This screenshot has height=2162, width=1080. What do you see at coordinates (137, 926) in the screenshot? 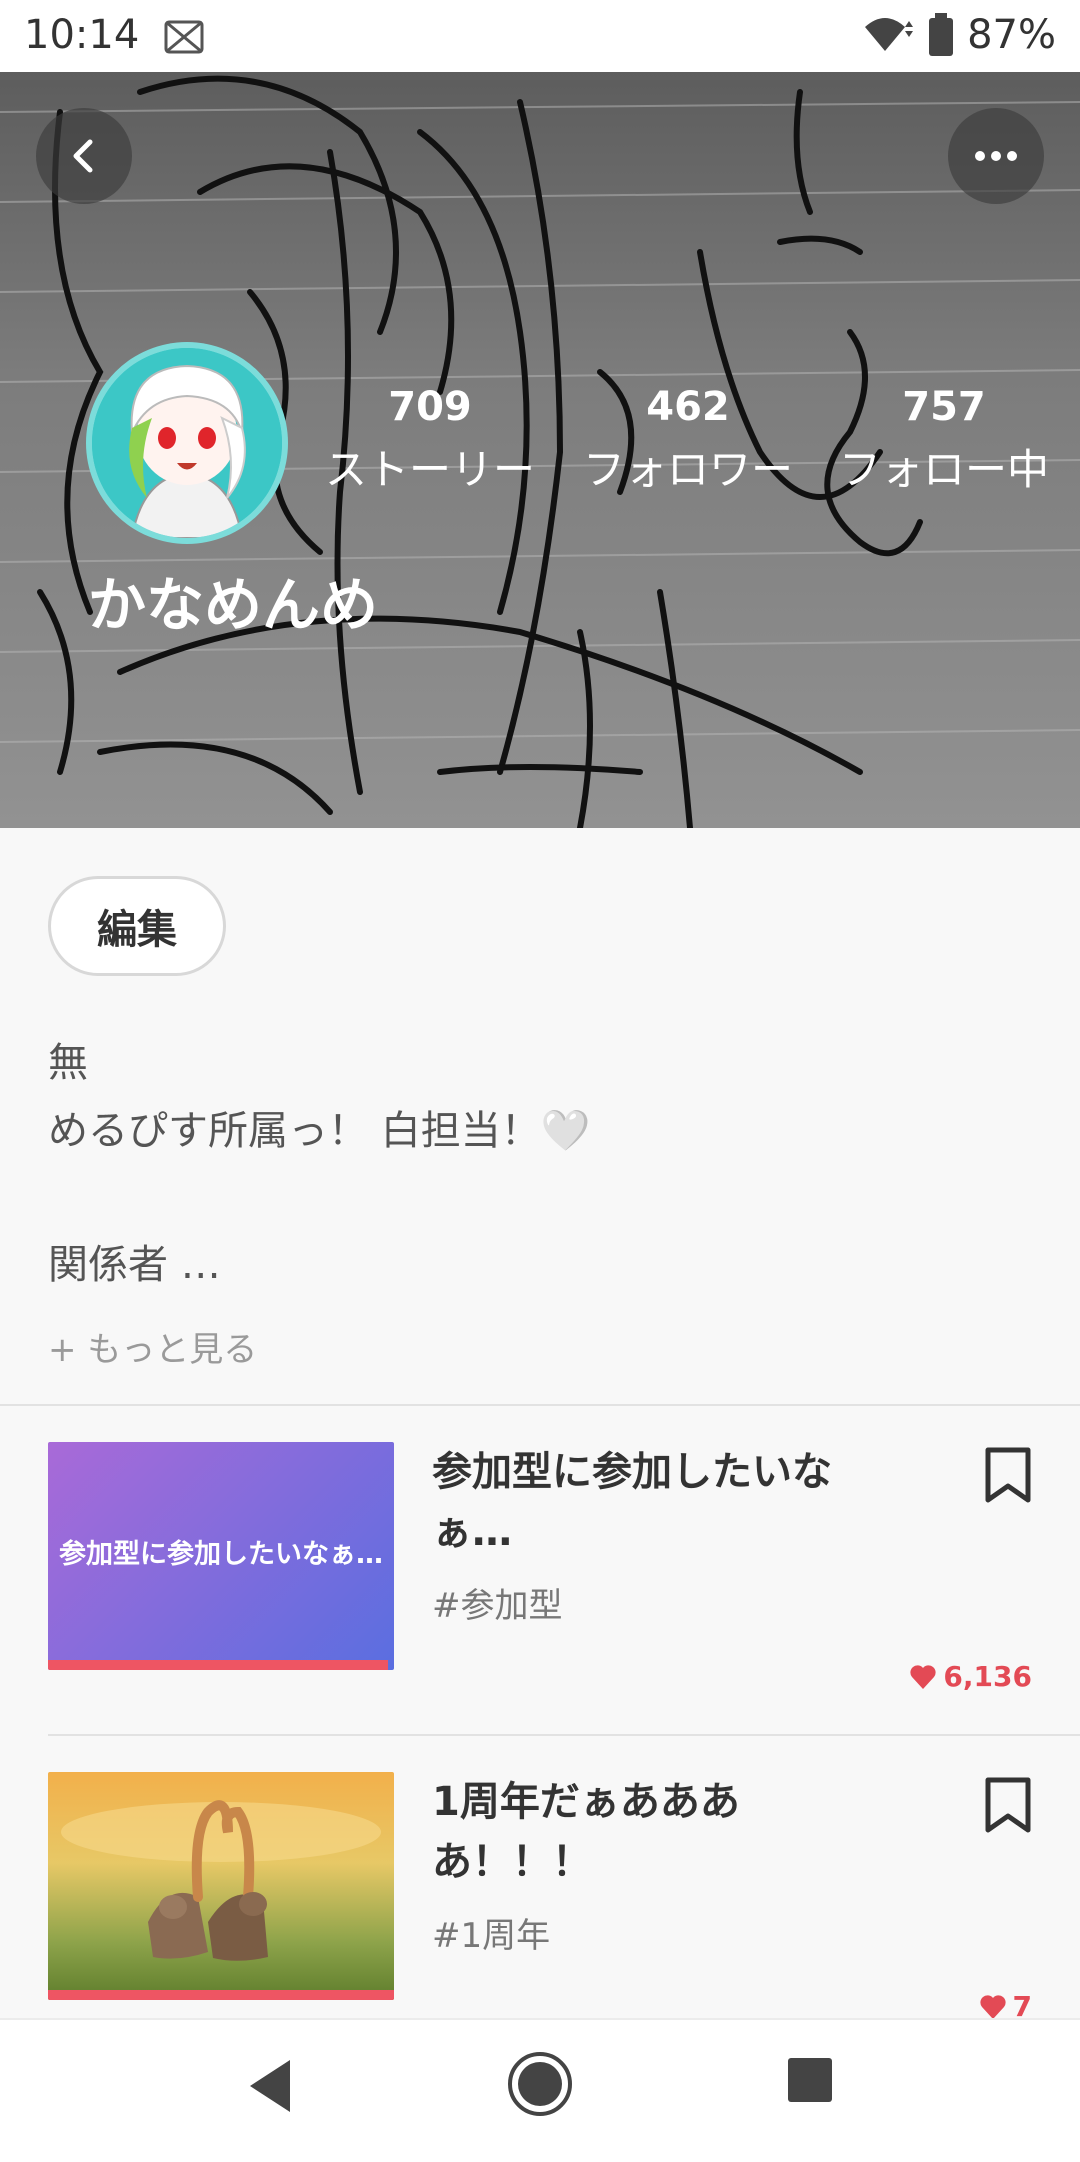
I see `edit-profile-button: 編集` at bounding box center [137, 926].